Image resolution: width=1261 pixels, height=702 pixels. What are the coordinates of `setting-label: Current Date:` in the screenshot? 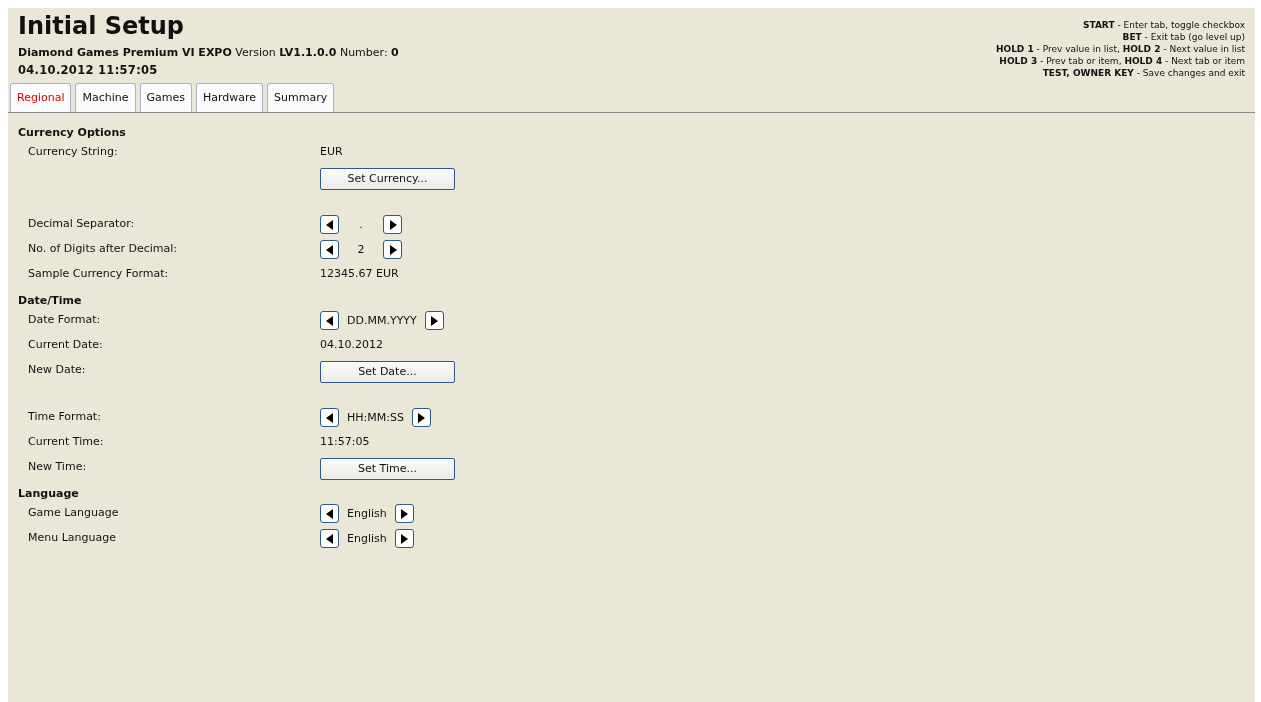 It's located at (65, 344).